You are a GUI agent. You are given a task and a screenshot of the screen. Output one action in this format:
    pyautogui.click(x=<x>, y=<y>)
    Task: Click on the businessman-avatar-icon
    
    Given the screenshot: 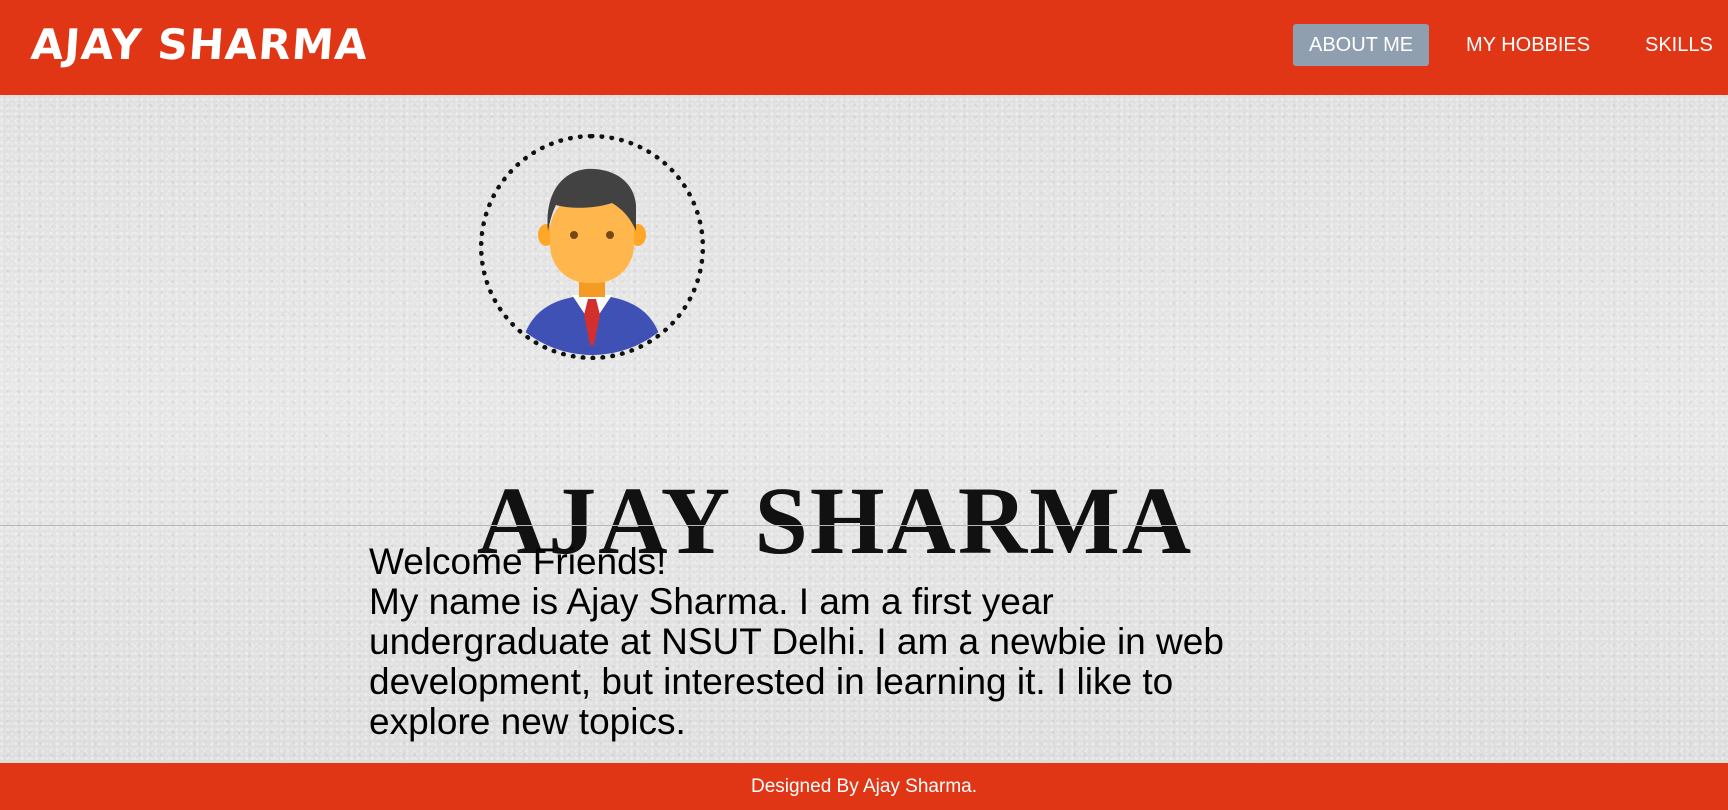 What is the action you would take?
    pyautogui.click(x=592, y=261)
    